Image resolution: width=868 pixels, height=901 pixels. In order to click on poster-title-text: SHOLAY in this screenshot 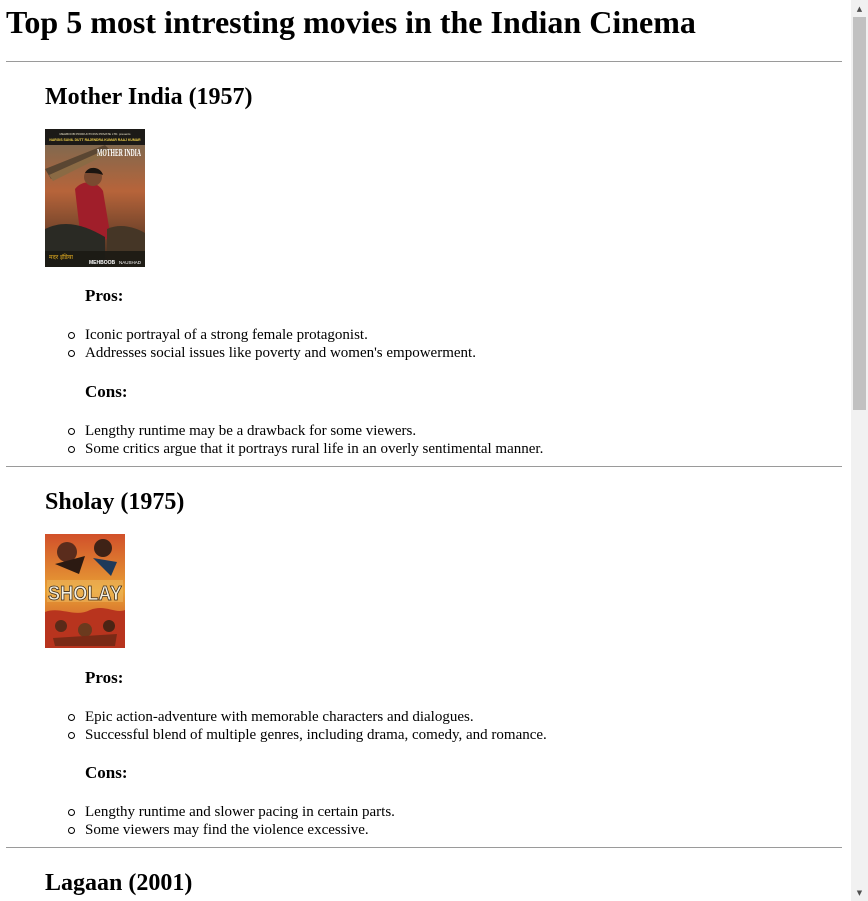, I will do `click(85, 594)`.